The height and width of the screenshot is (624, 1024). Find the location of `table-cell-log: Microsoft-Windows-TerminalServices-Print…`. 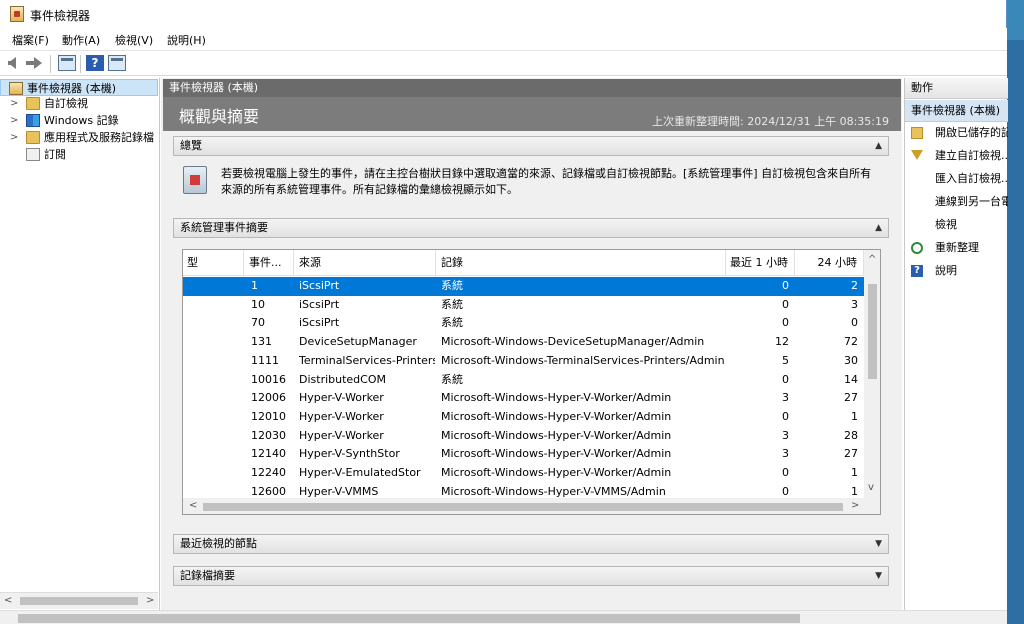

table-cell-log: Microsoft-Windows-TerminalServices-Print… is located at coordinates (583, 360).